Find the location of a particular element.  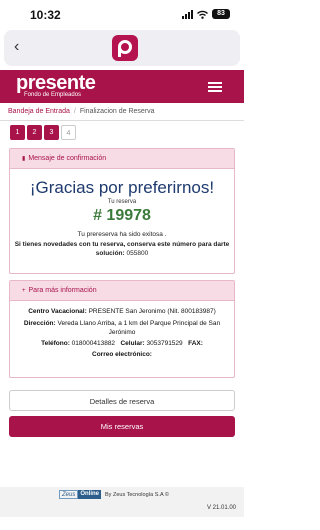

success-text: Tu prereserva ha sido exitosa . is located at coordinates (122, 234).